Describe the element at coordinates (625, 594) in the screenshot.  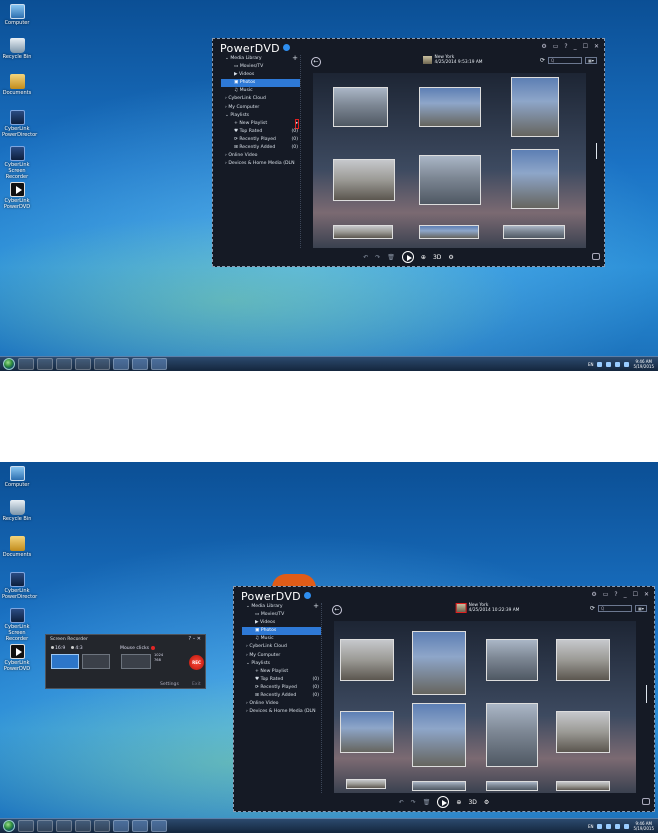
I see `minimize-icon: _` at that location.